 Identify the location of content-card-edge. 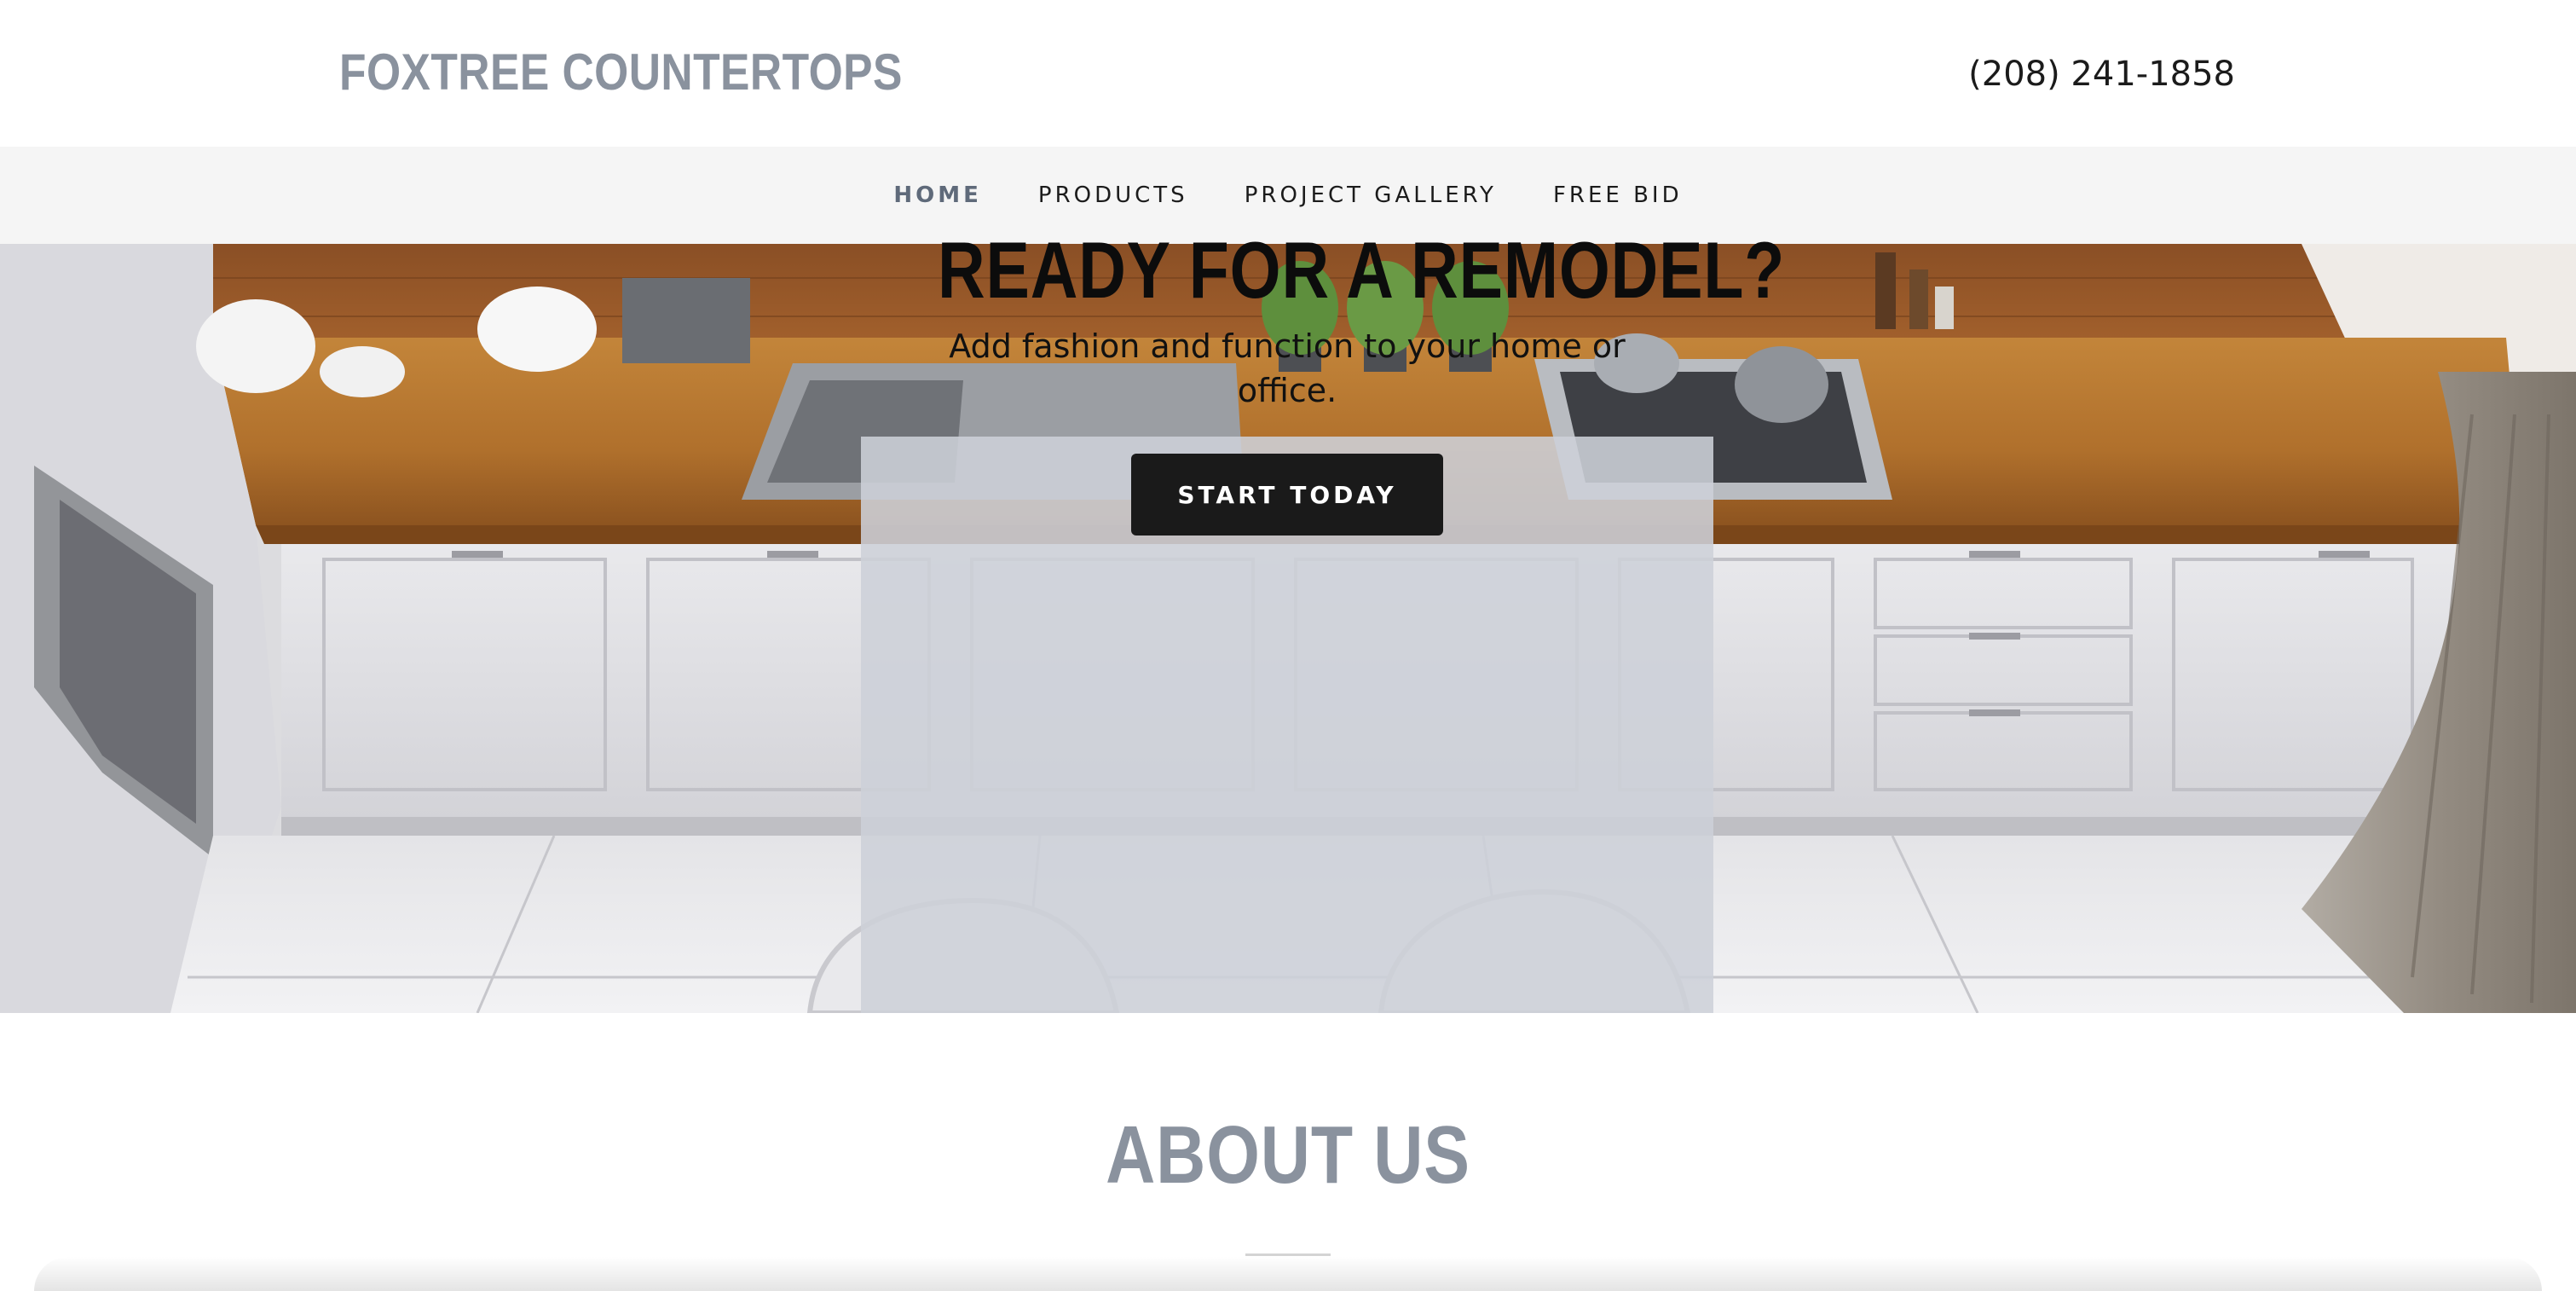
(1288, 1274).